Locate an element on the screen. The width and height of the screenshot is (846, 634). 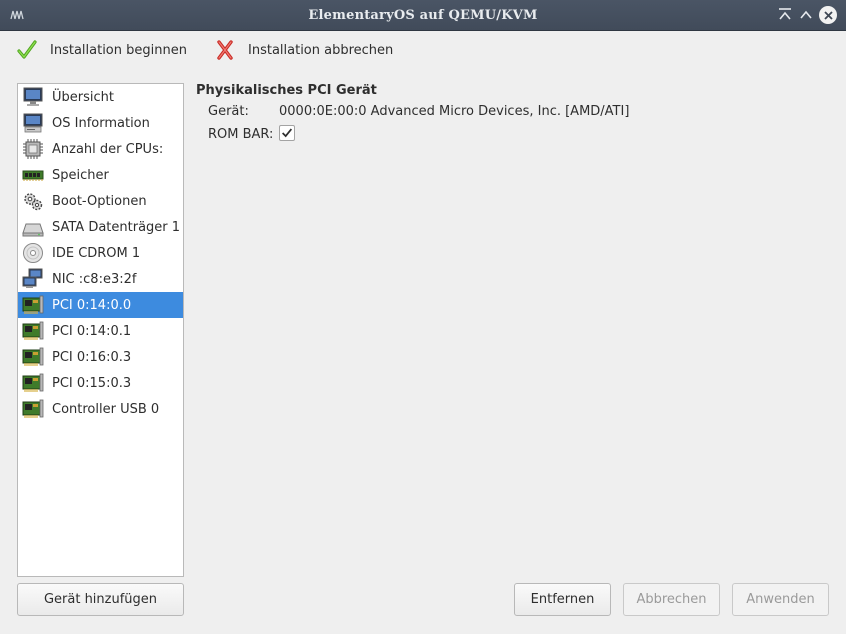
list-item-label: NIC :c8:e3:2f is located at coordinates (94, 279).